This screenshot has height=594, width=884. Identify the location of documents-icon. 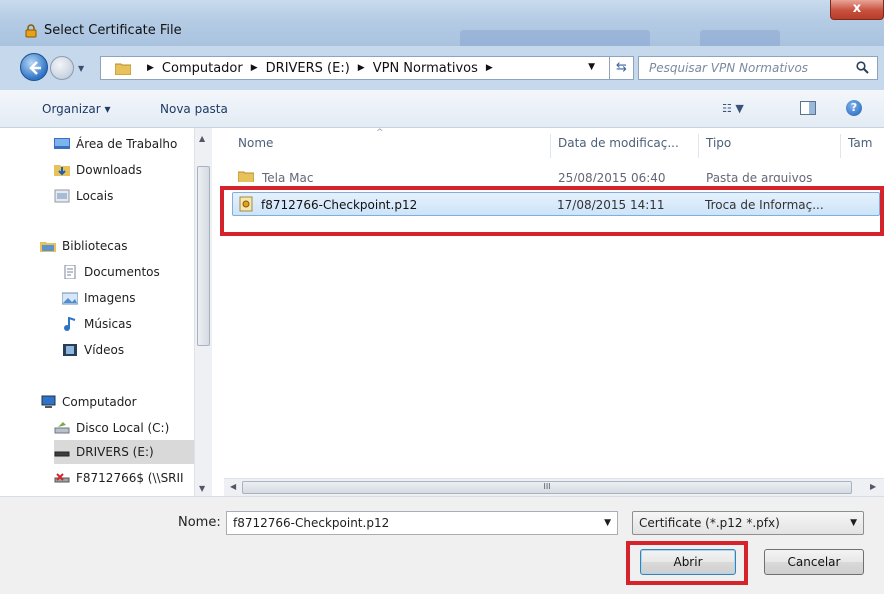
(70, 272).